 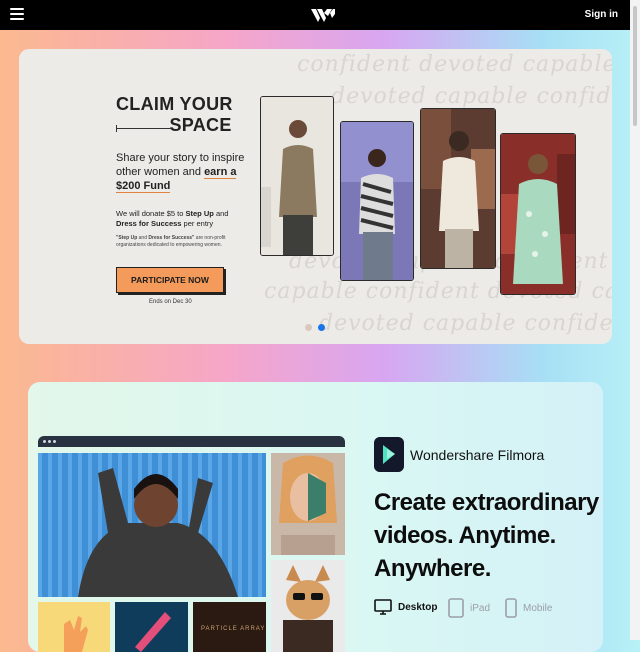 What do you see at coordinates (538, 608) in the screenshot?
I see `mobile-label: Mobile` at bounding box center [538, 608].